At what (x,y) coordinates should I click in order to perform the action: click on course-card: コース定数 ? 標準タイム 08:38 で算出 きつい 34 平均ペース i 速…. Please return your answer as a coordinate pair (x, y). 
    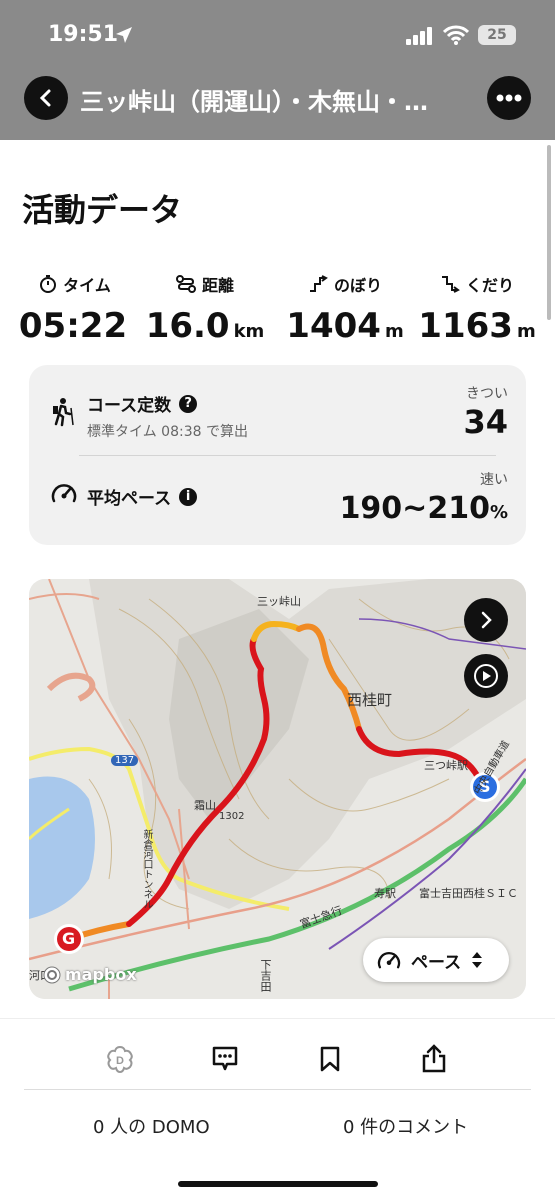
    Looking at the image, I should click on (277, 455).